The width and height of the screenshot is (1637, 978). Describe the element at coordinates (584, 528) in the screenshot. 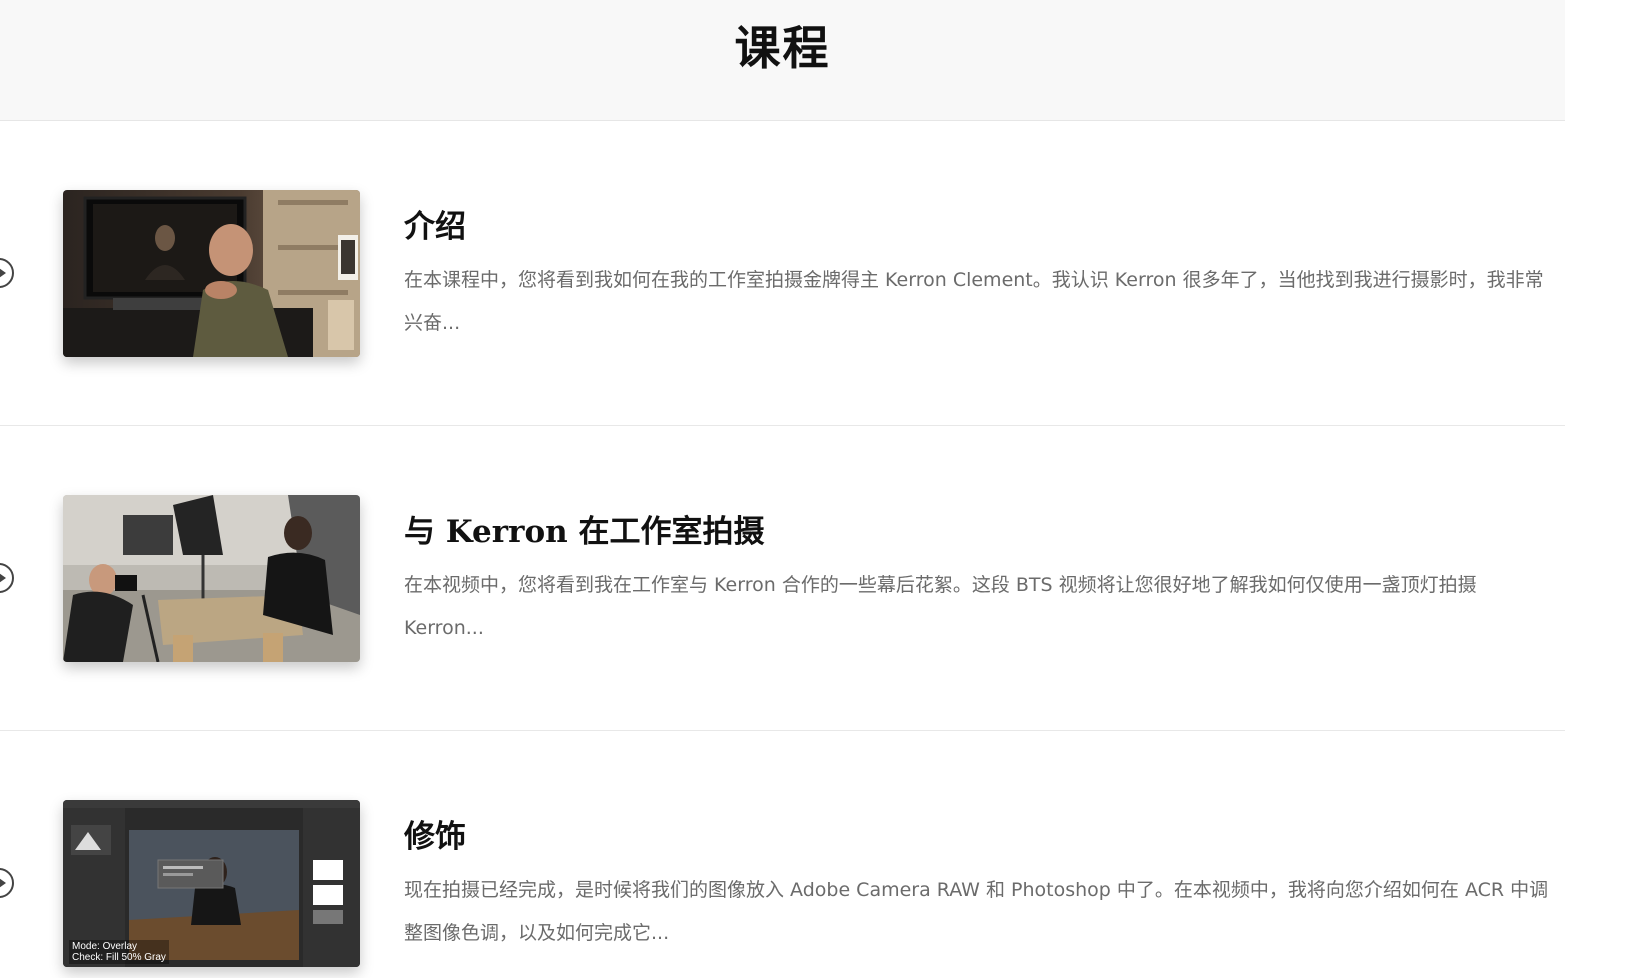

I see `lesson-title: 与 Kerron 在工作室拍摄` at that location.